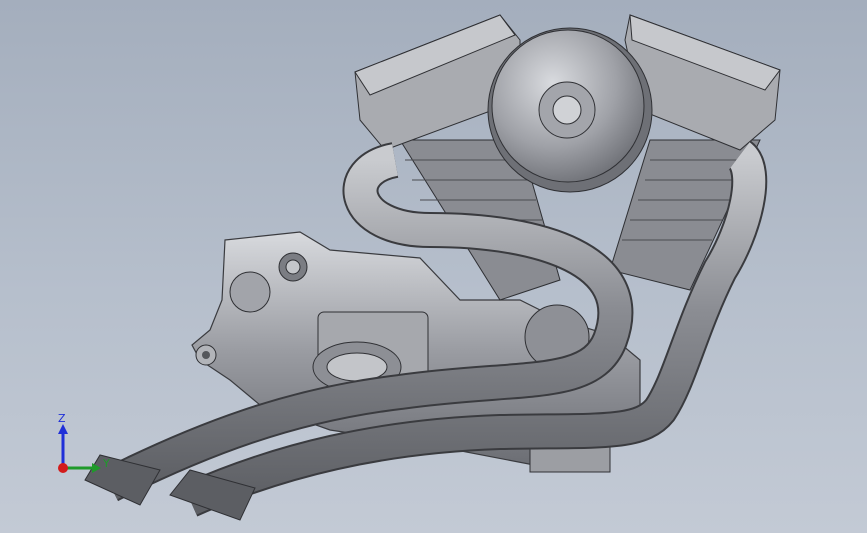 The image size is (867, 533). Describe the element at coordinates (106, 463) in the screenshot. I see `y-axis-label: Y` at that location.